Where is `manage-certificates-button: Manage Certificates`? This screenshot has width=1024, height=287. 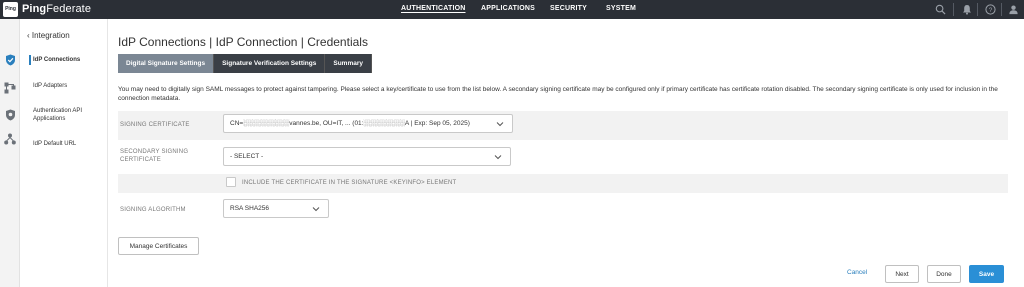 manage-certificates-button: Manage Certificates is located at coordinates (158, 246).